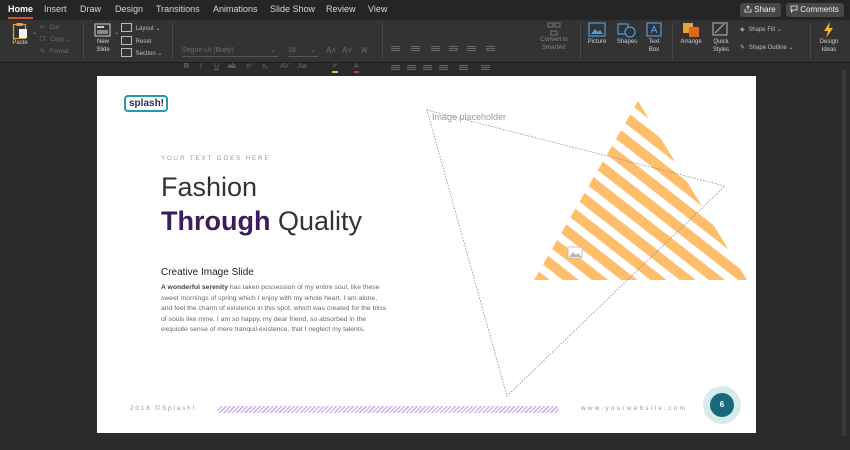  I want to click on subscript-icon: x₂, so click(265, 66).